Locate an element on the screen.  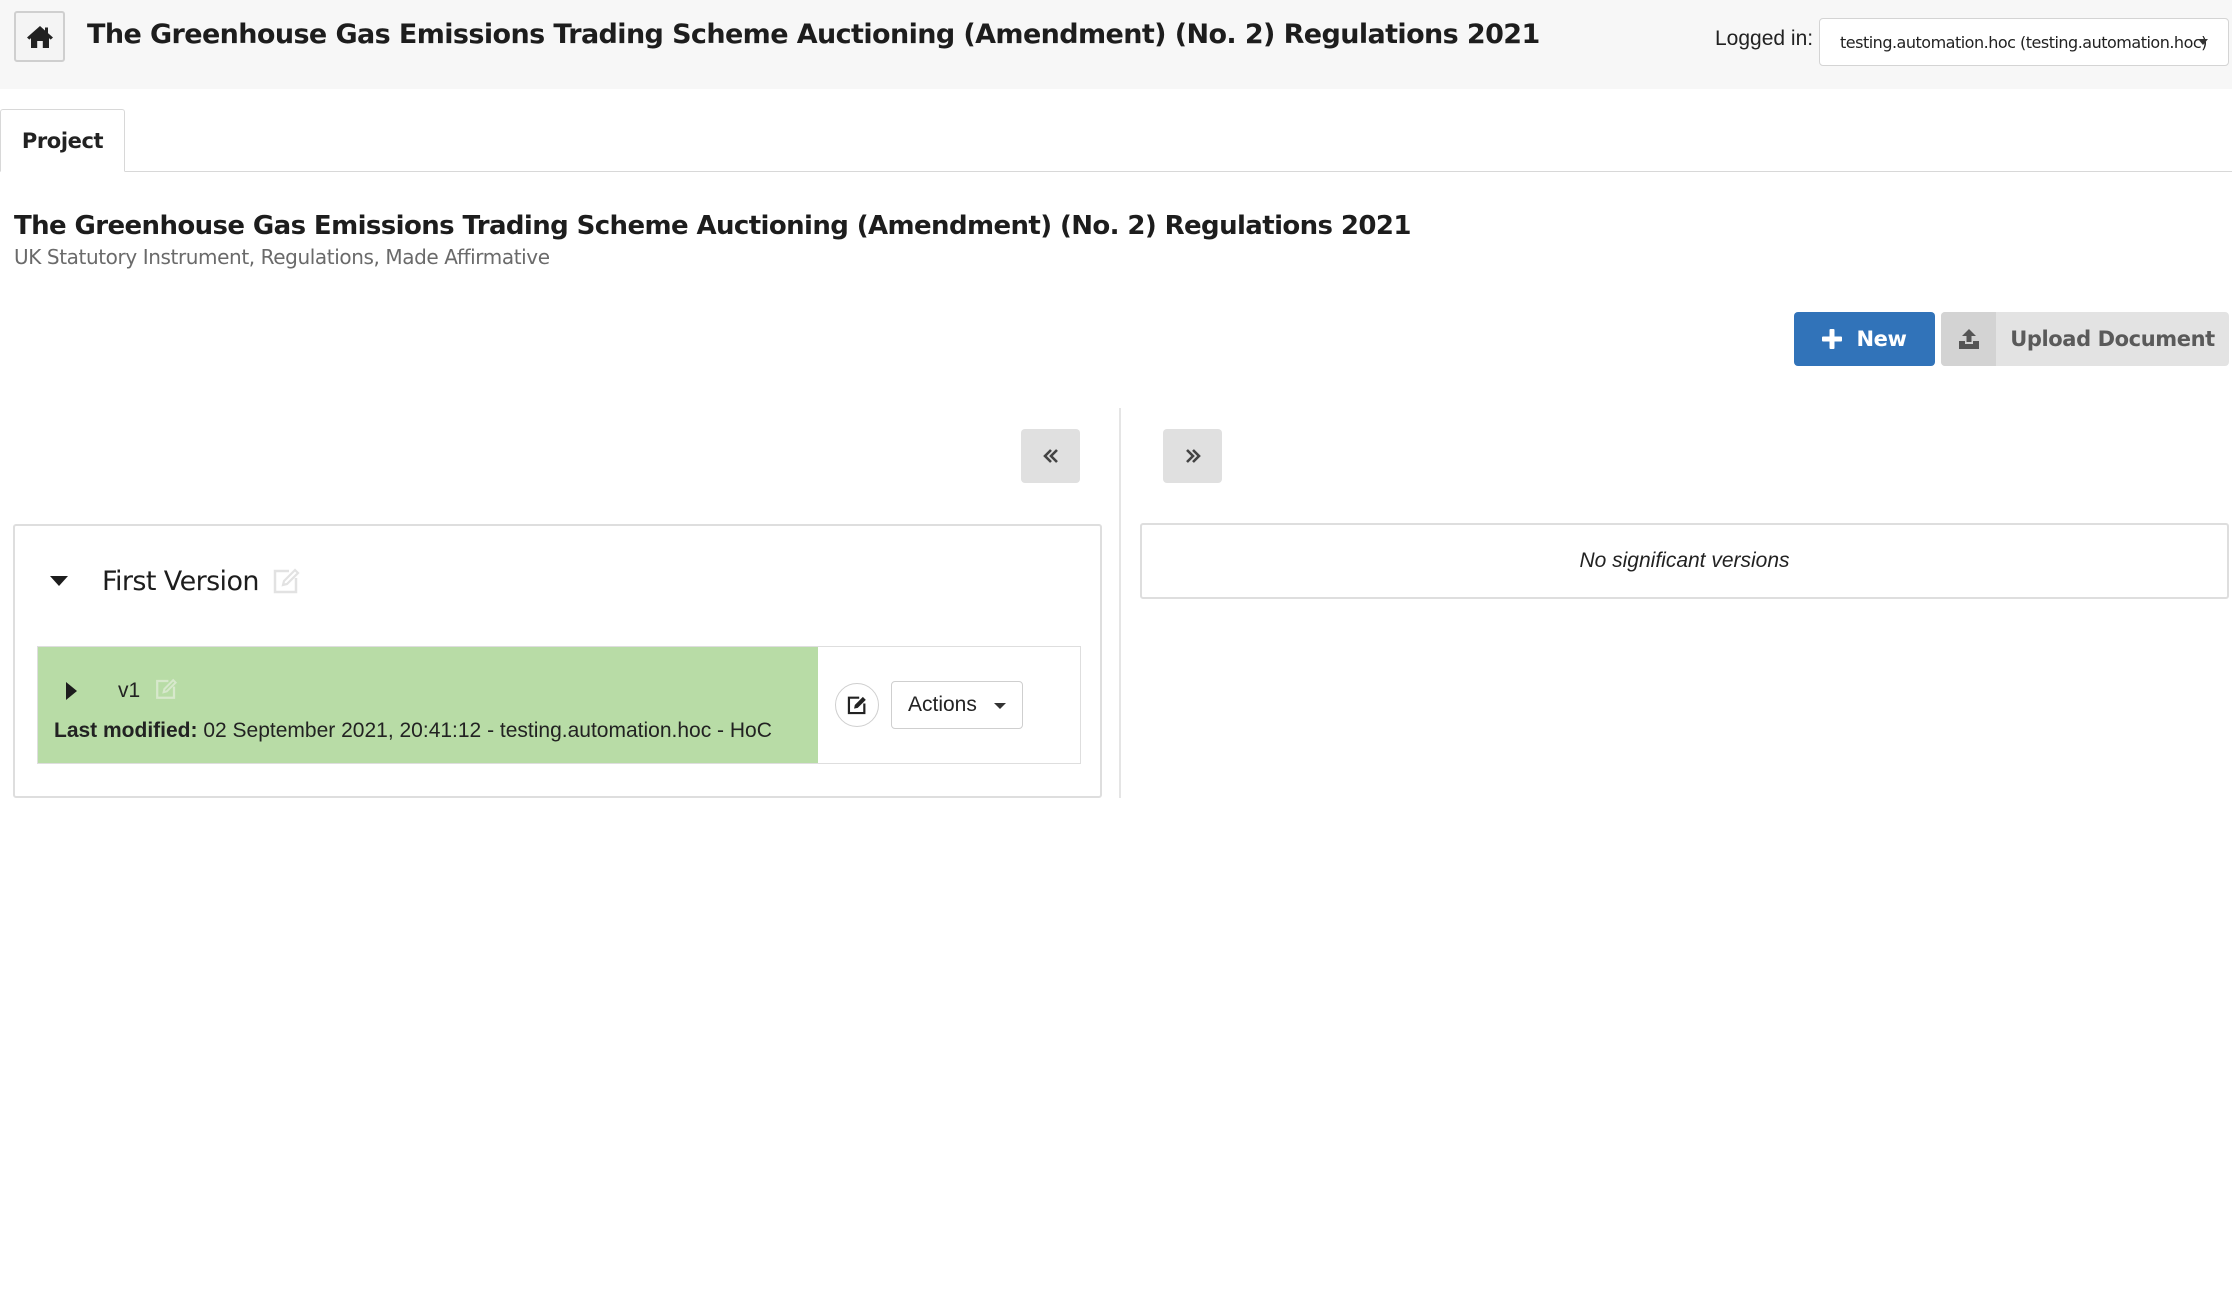
actions-dropdown: Actions is located at coordinates (957, 705).